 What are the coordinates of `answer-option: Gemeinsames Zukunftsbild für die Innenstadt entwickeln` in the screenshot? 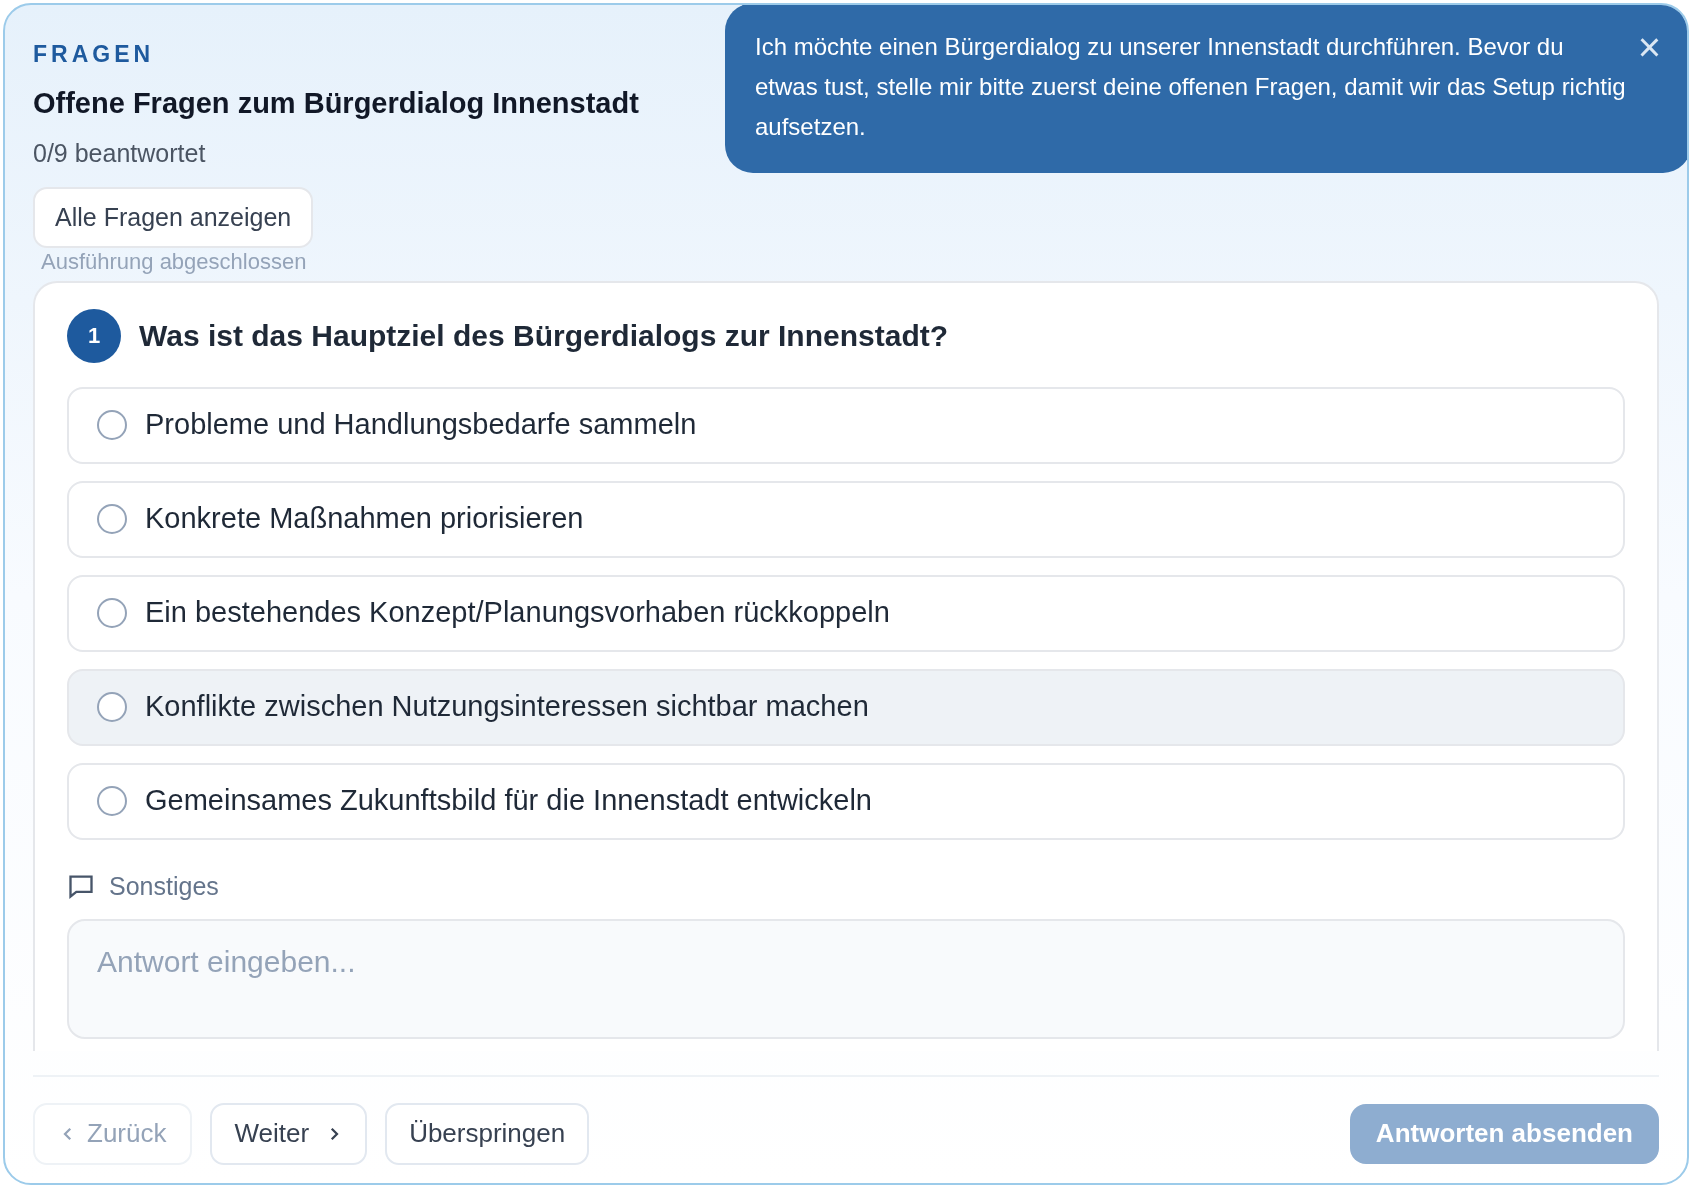 It's located at (846, 801).